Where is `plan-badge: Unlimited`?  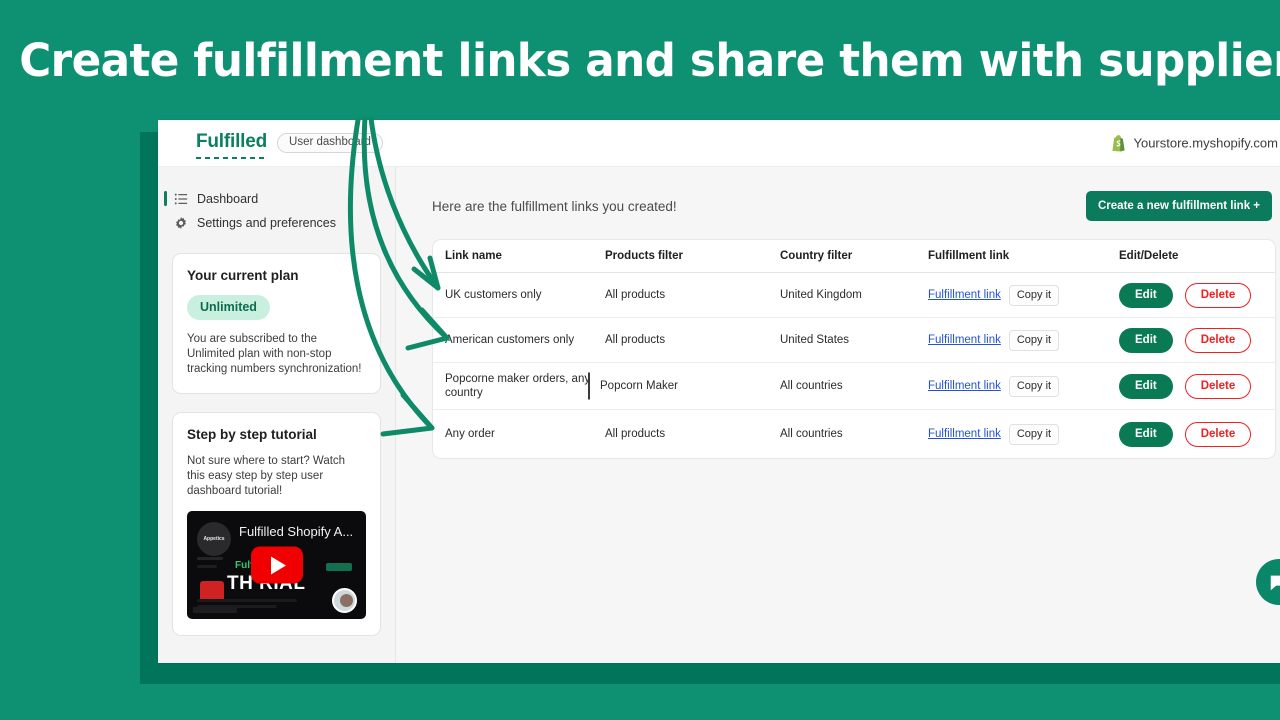 plan-badge: Unlimited is located at coordinates (228, 307).